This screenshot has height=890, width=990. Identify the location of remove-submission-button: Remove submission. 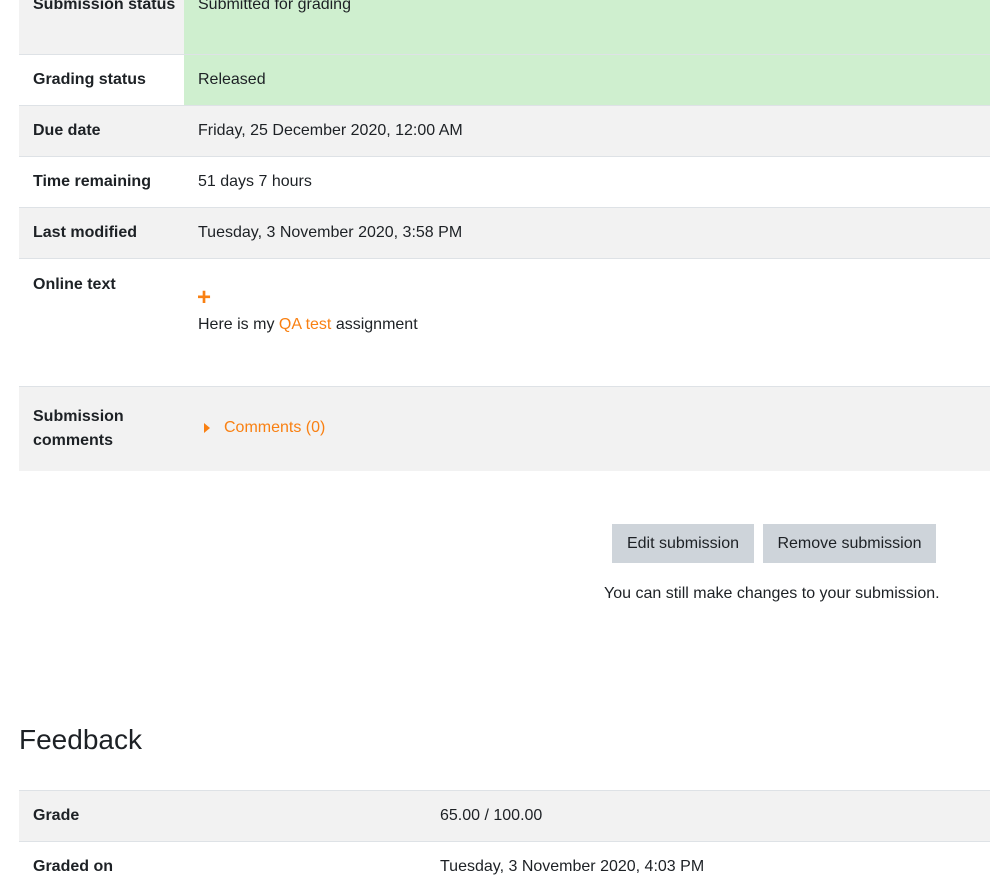
(849, 543).